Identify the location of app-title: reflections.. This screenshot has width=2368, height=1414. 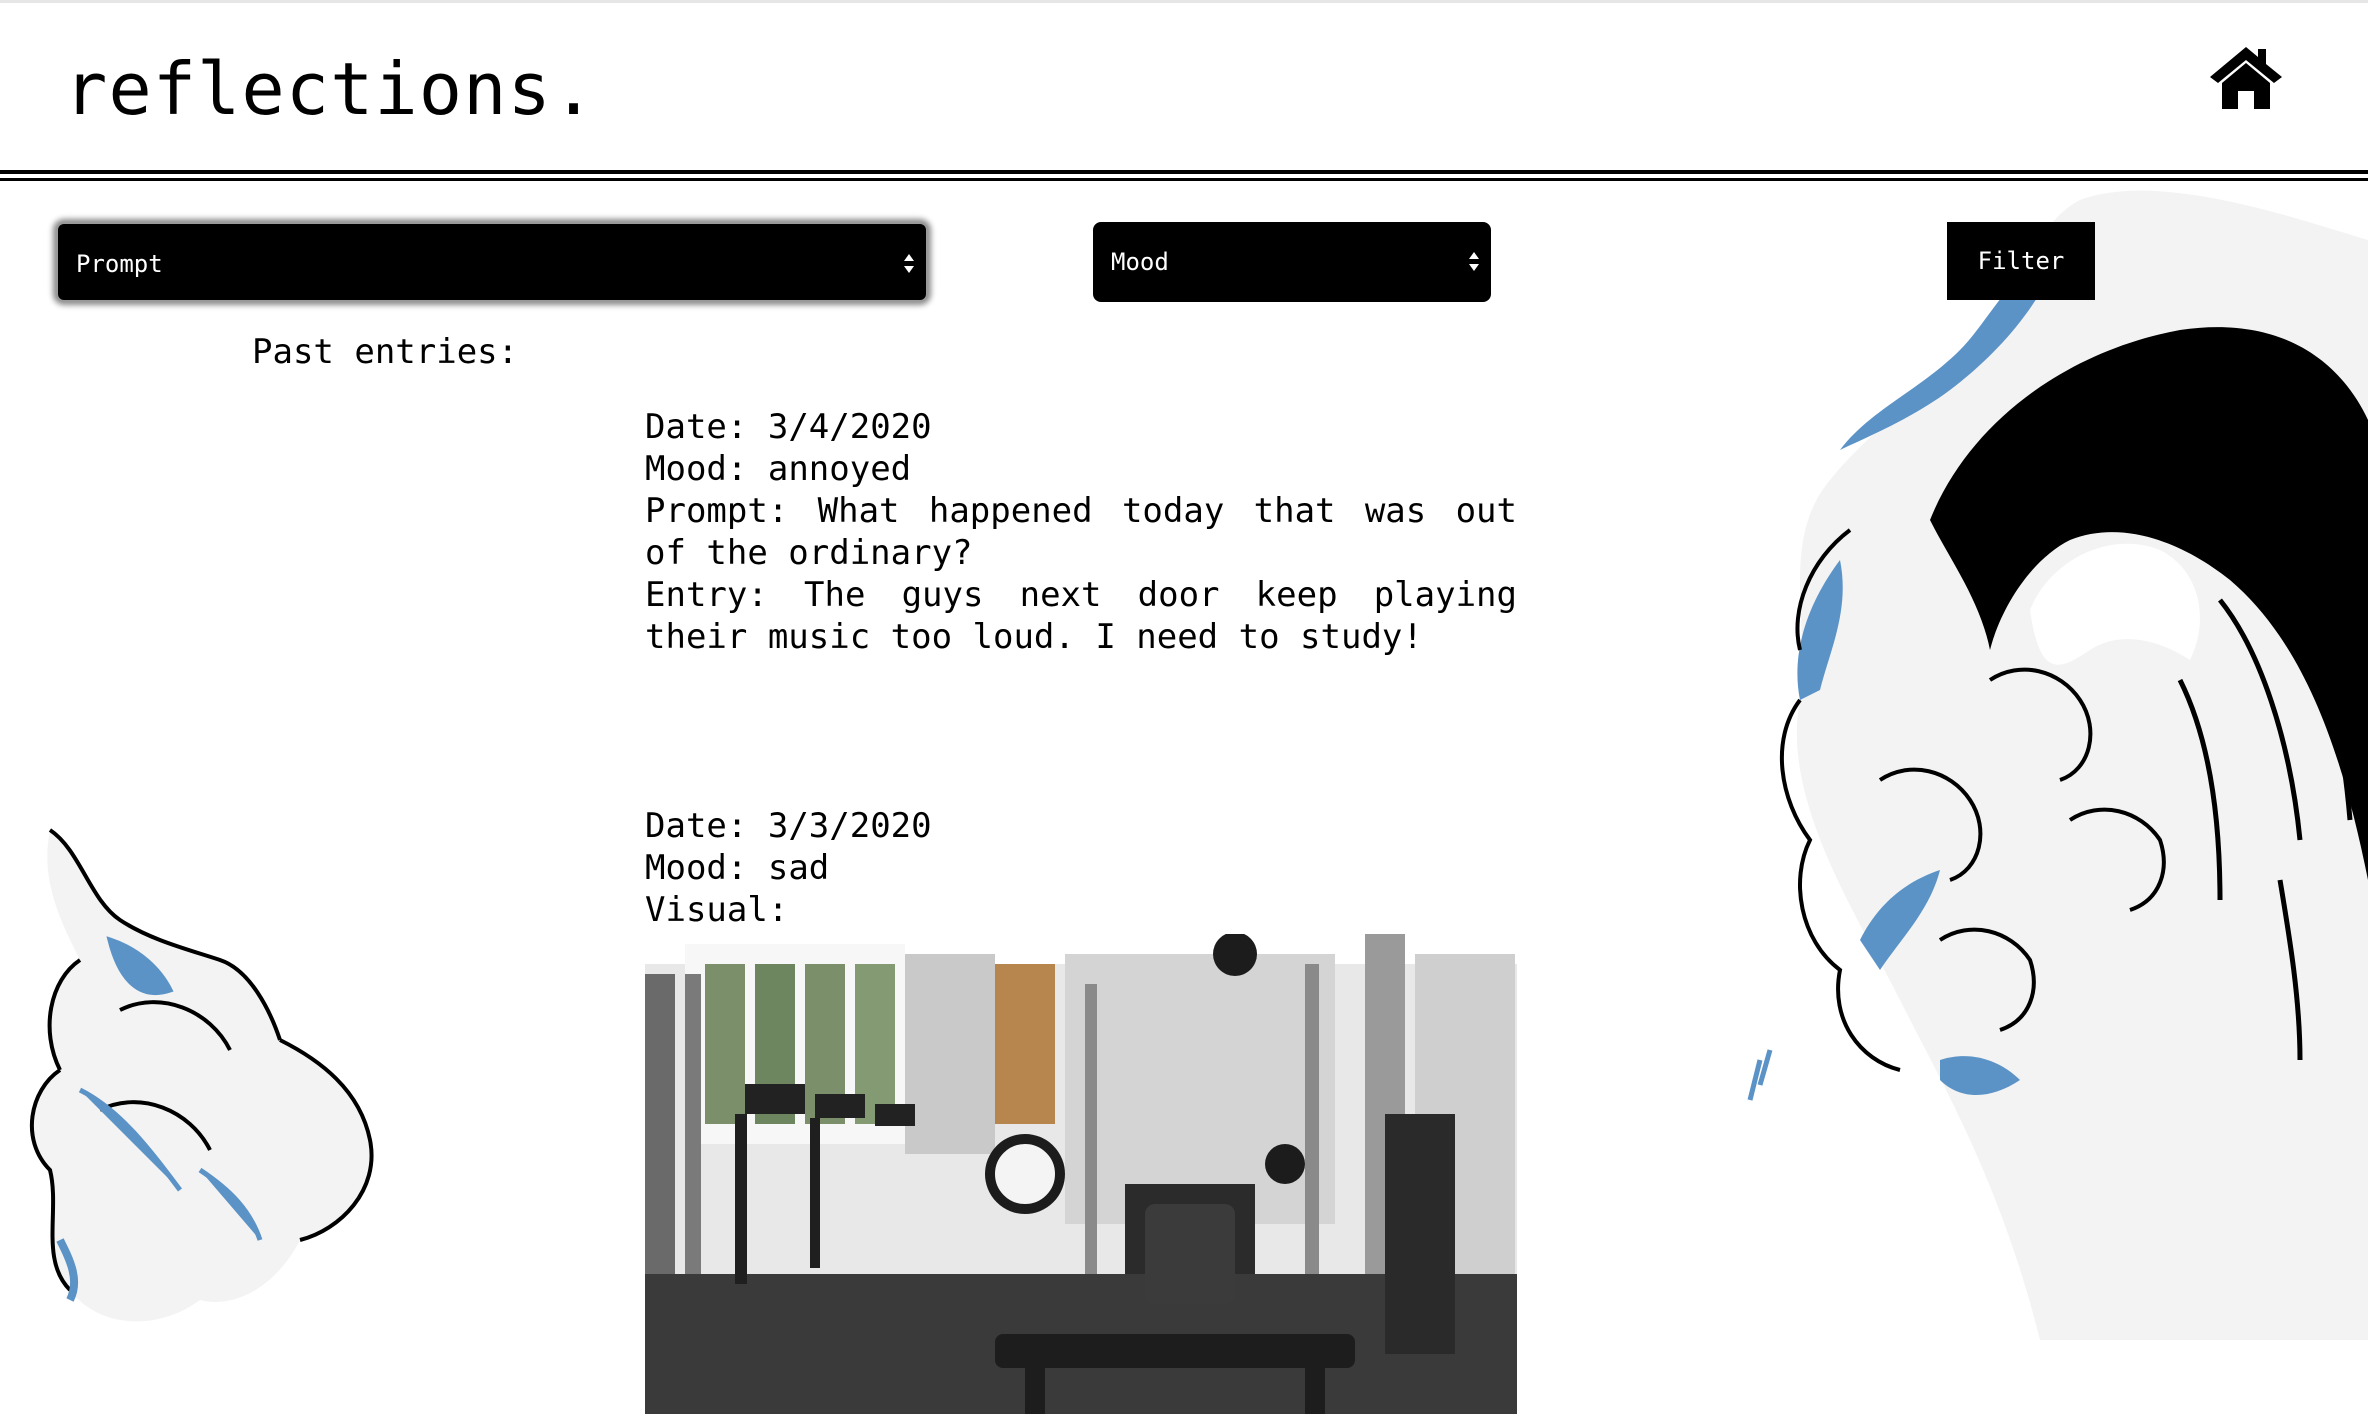
(330, 89).